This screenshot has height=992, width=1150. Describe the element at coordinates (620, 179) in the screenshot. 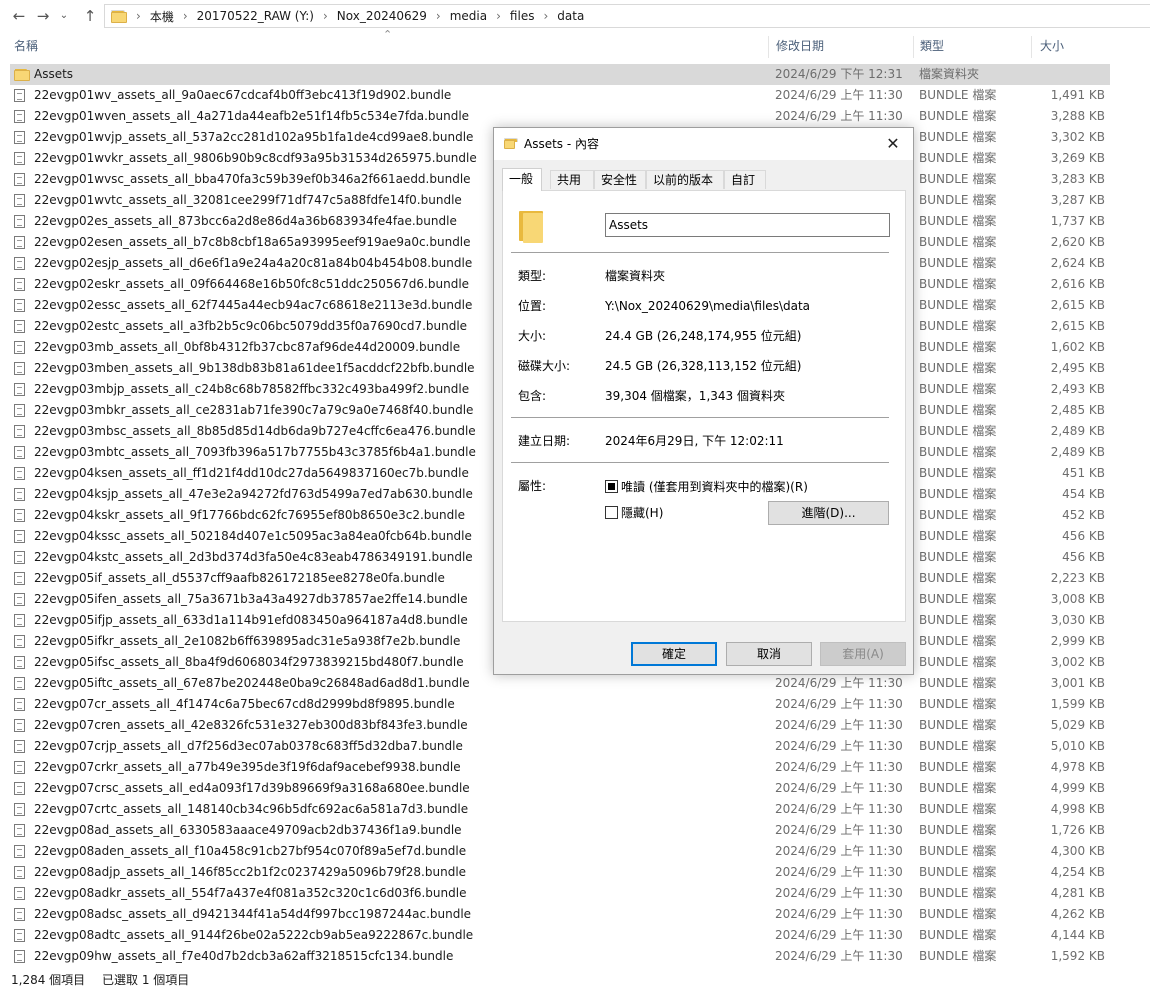

I see `tab-security: 安全性` at that location.